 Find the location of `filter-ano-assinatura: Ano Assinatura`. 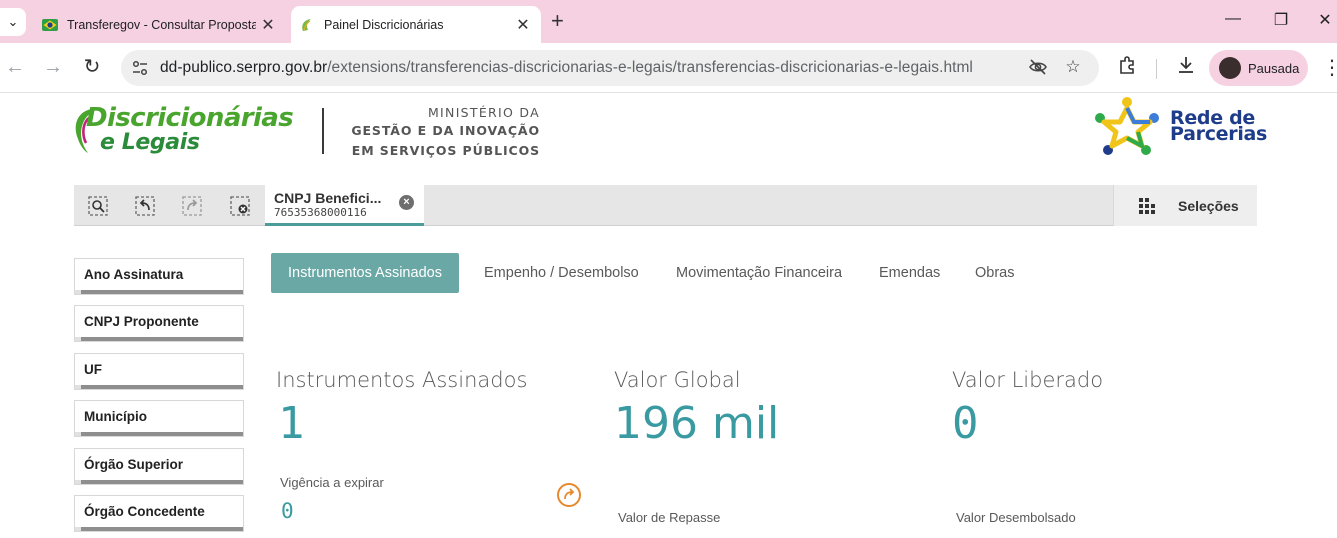

filter-ano-assinatura: Ano Assinatura is located at coordinates (159, 276).